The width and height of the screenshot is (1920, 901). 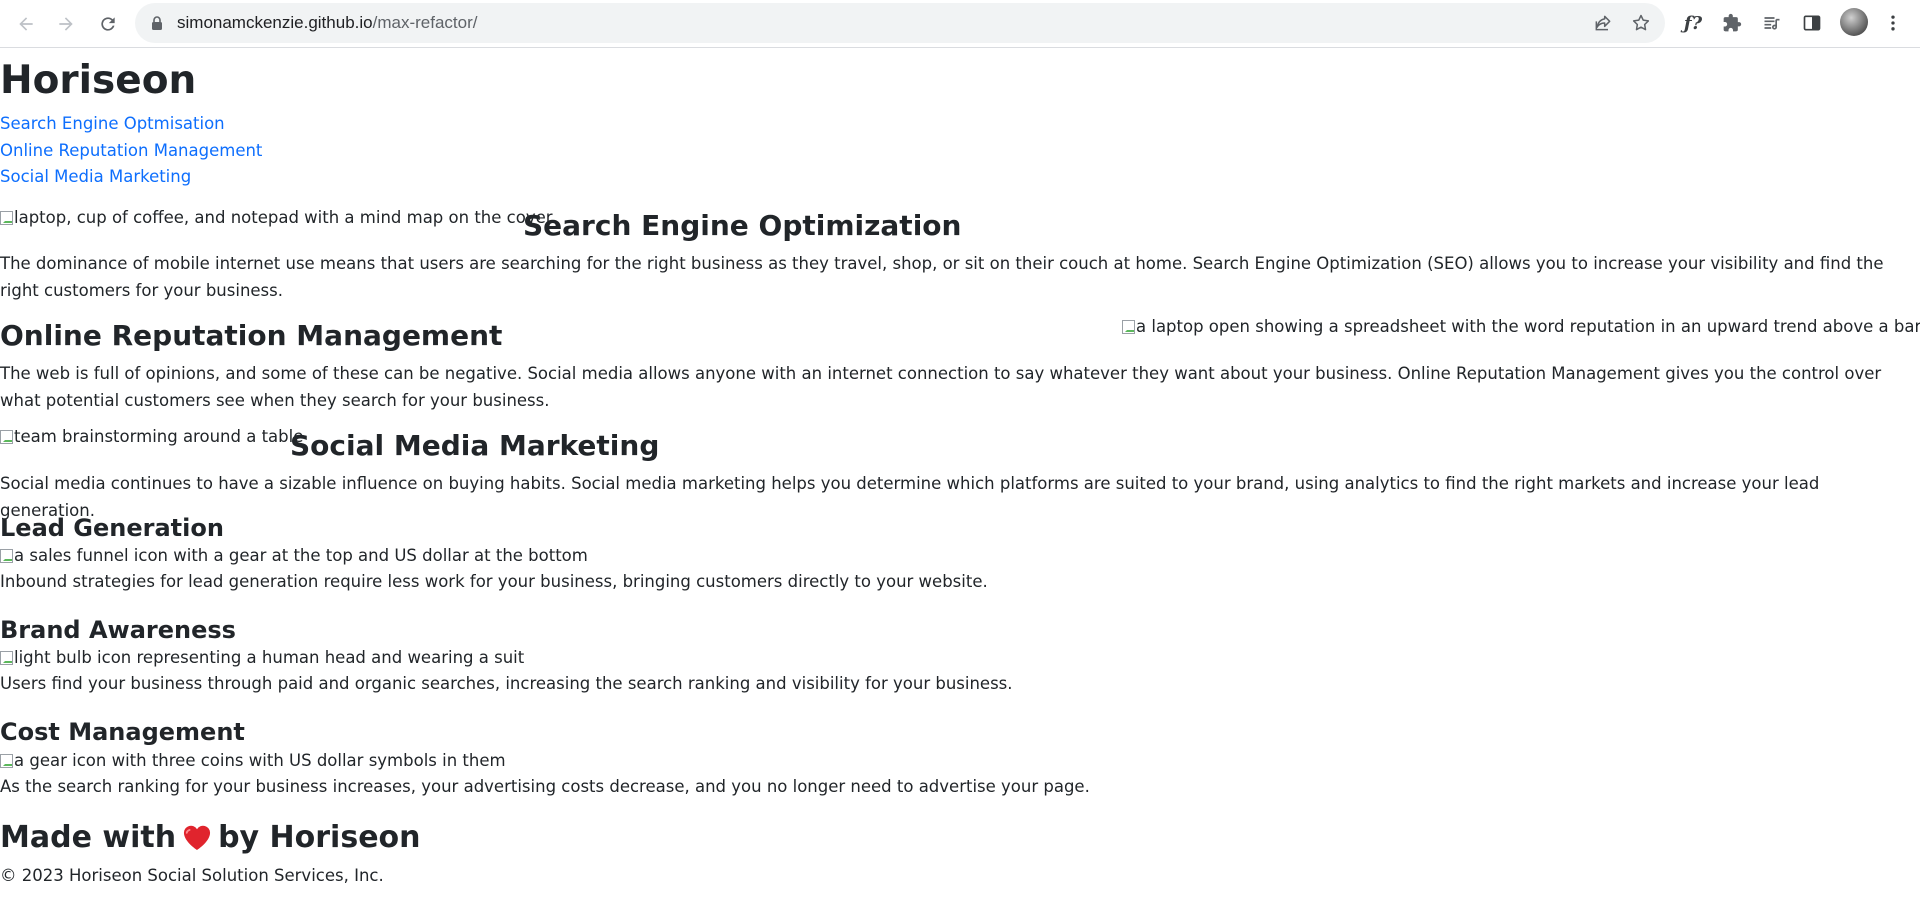 I want to click on extensions-button, so click(x=1732, y=23).